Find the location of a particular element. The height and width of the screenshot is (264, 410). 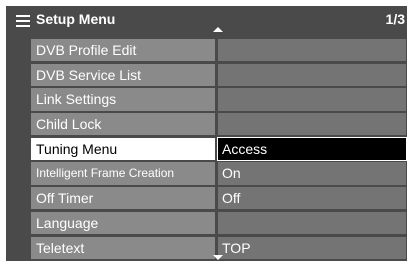

menu-item-label: Tuning Menu is located at coordinates (123, 148).